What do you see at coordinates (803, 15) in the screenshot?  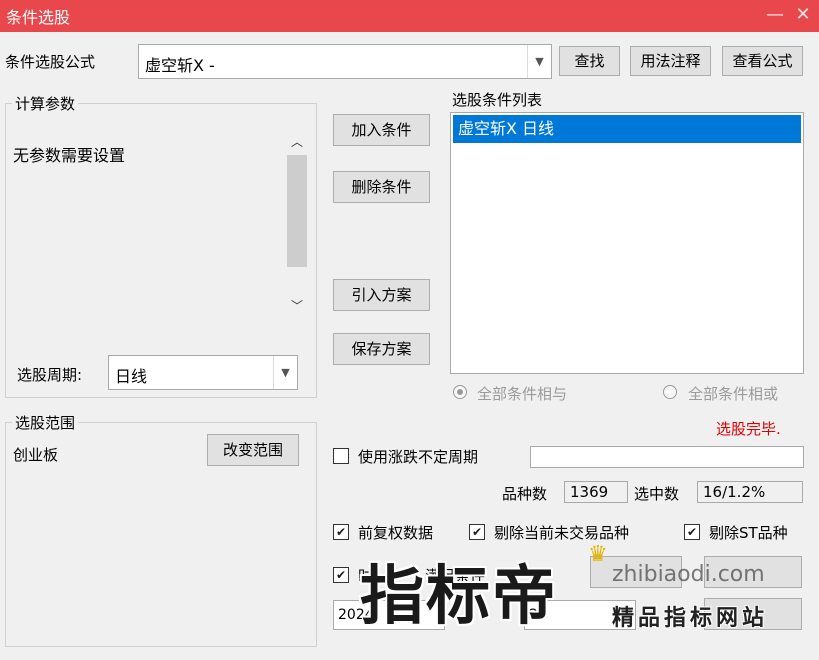 I see `close-icon: ✕` at bounding box center [803, 15].